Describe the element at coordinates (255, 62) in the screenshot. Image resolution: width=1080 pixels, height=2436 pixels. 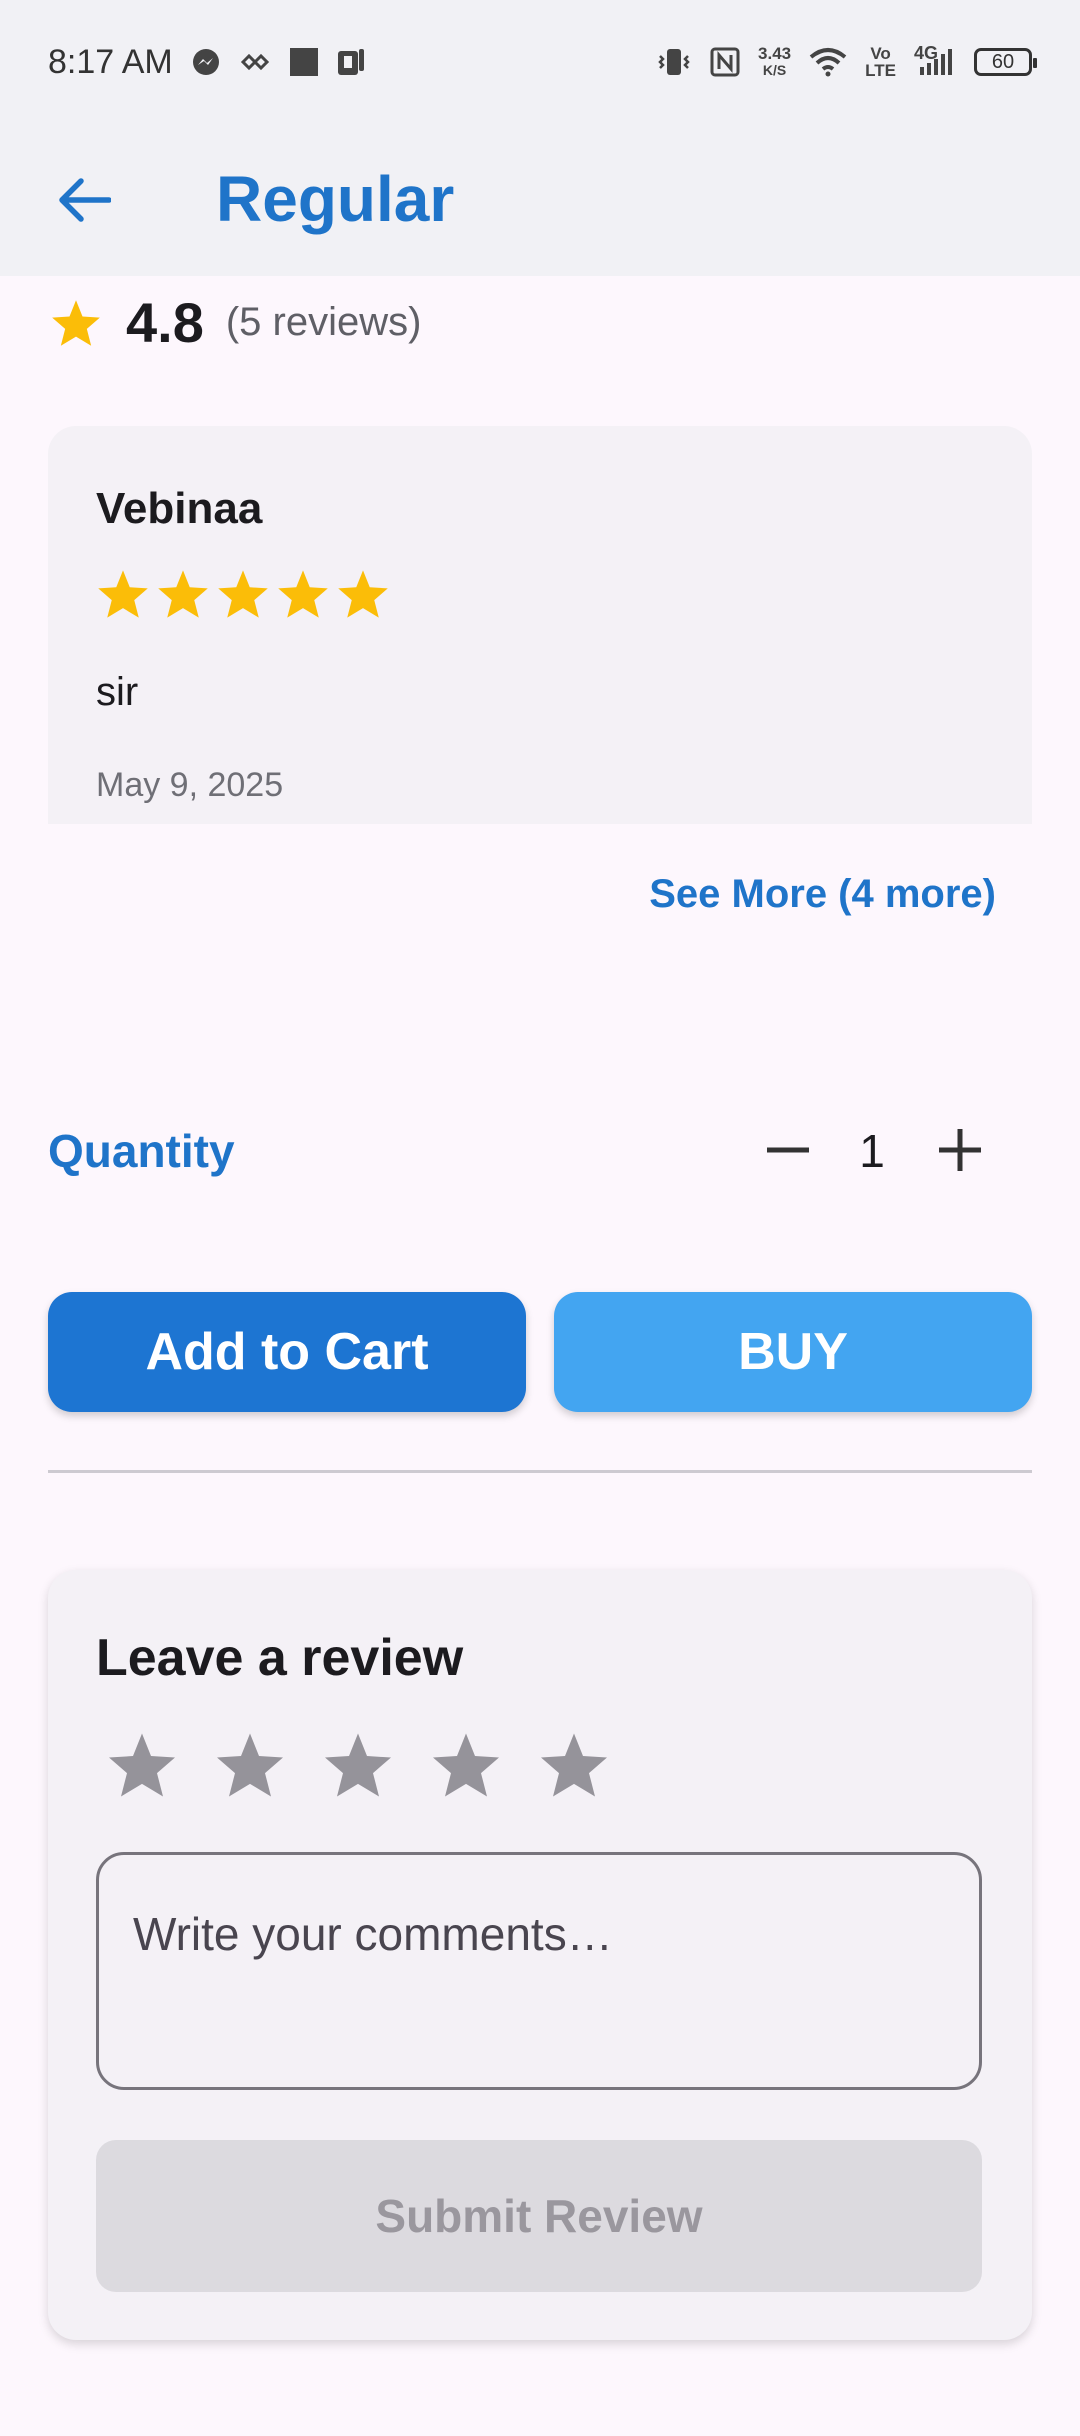
I see `link-icon` at that location.